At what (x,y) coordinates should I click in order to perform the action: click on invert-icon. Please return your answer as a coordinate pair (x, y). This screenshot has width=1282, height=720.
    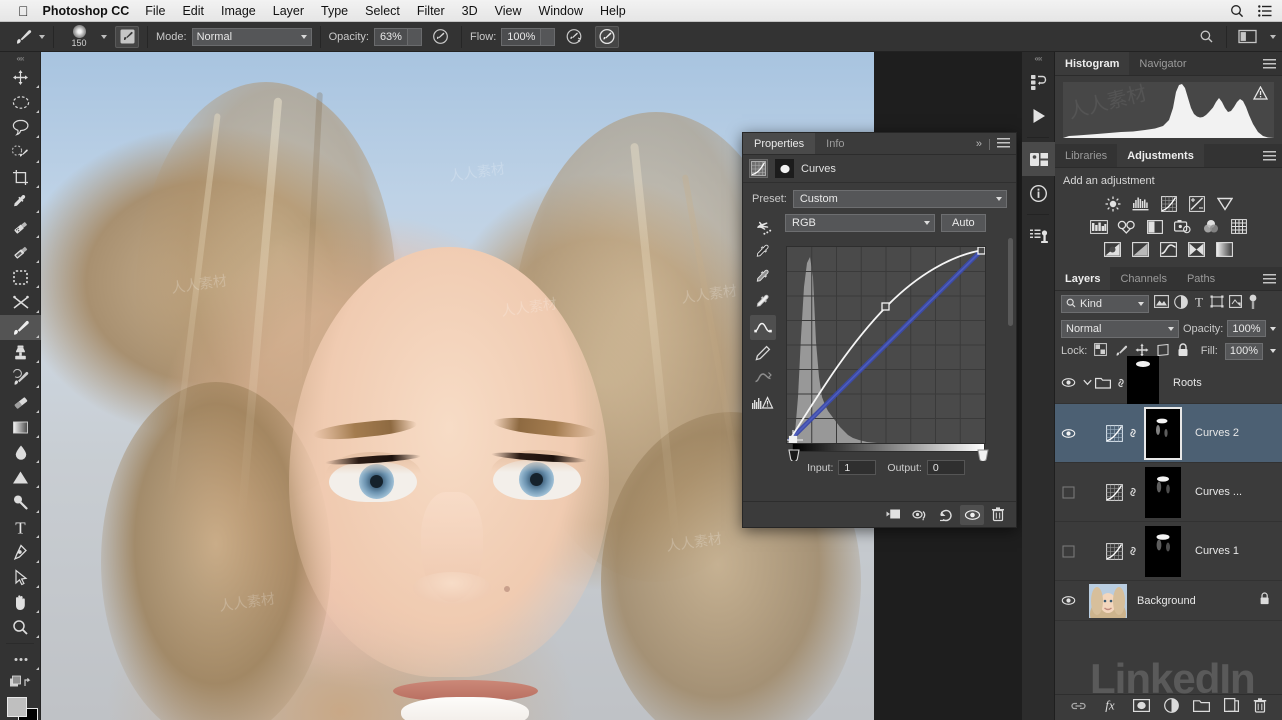
    Looking at the image, I should click on (1112, 249).